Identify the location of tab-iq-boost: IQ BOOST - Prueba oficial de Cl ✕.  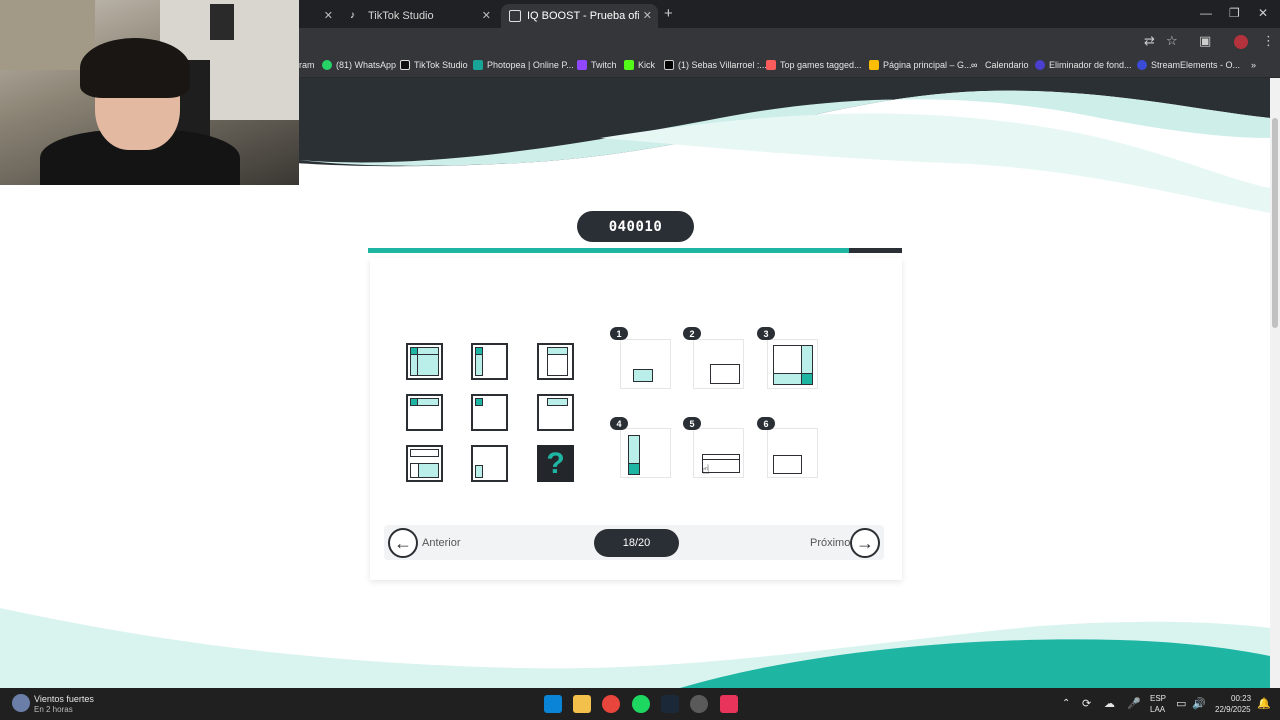
(579, 16).